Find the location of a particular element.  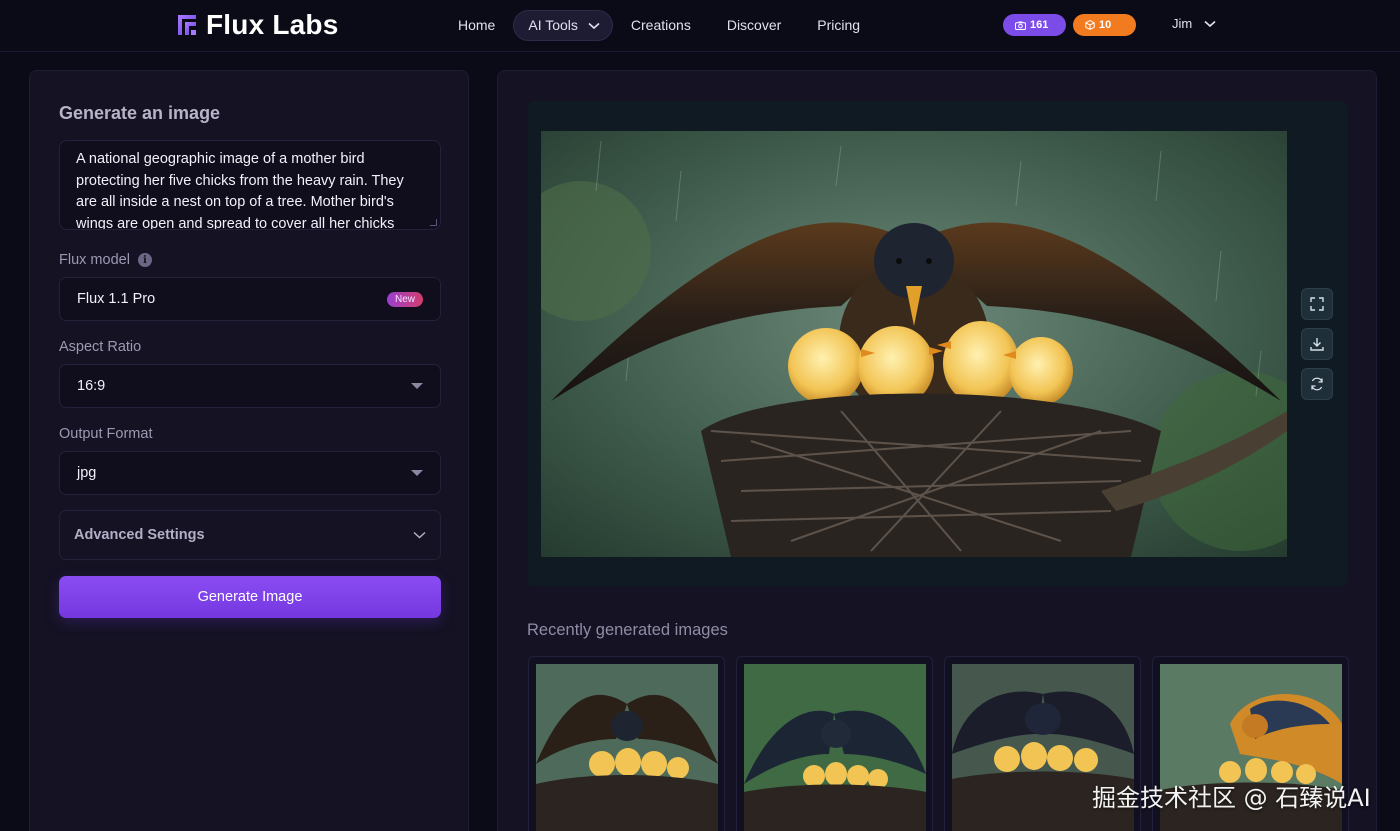

regenerate-button is located at coordinates (1317, 384).